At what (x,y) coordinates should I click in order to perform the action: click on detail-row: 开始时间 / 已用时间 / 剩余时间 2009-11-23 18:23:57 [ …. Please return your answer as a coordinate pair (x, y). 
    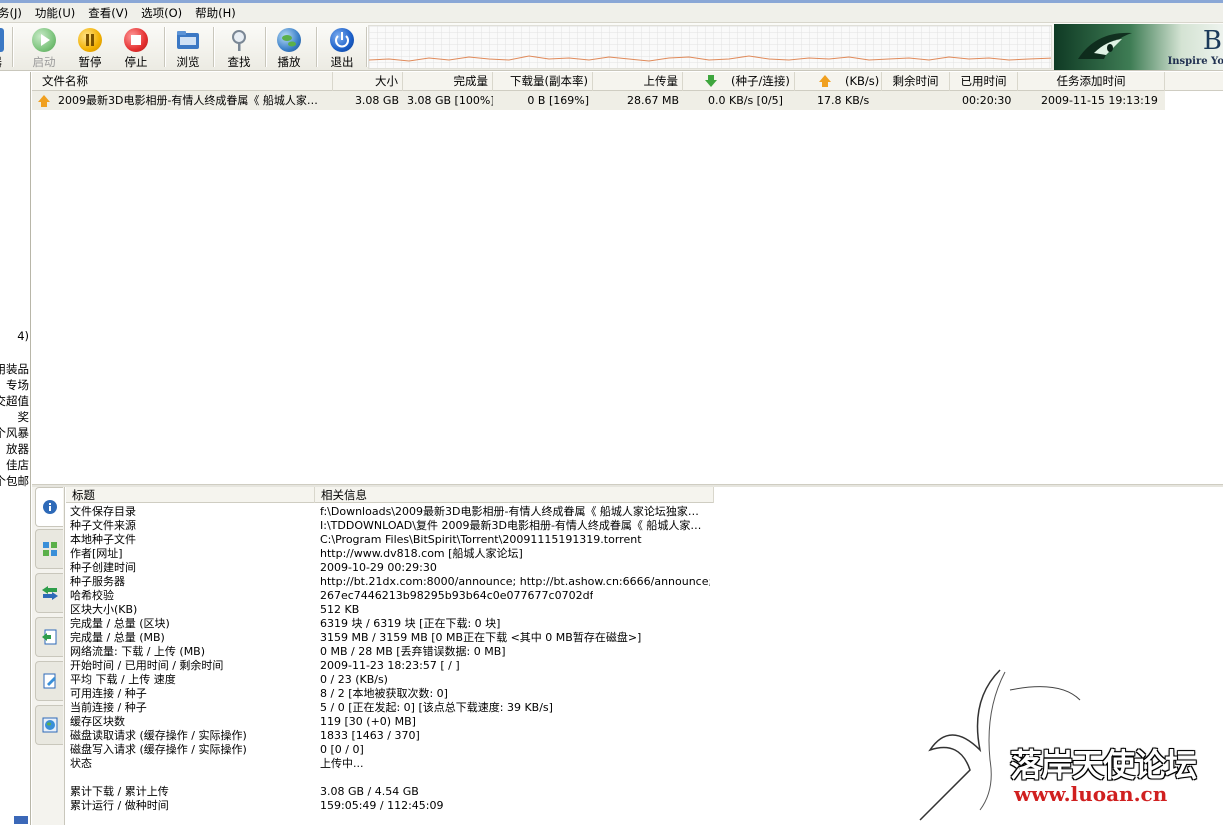
    Looking at the image, I should click on (390, 666).